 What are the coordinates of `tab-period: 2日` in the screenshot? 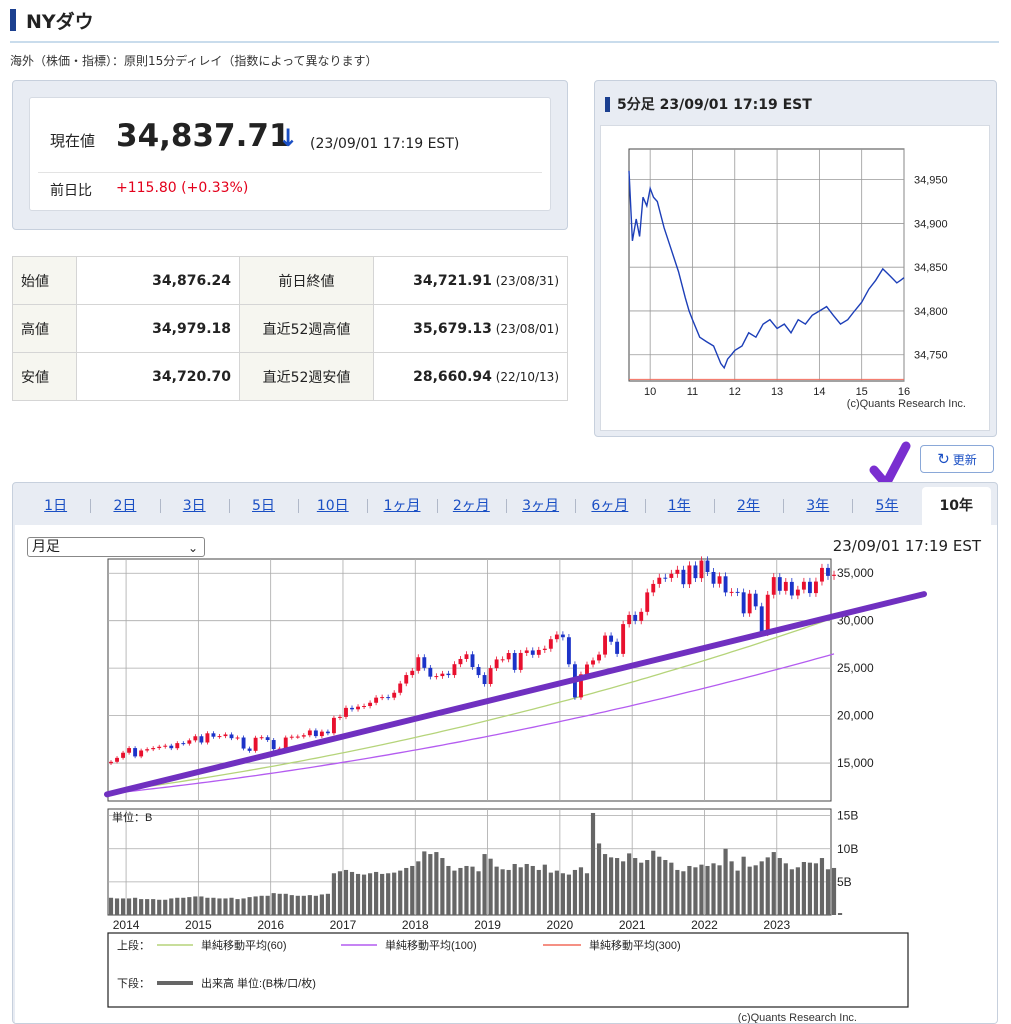 It's located at (124, 506).